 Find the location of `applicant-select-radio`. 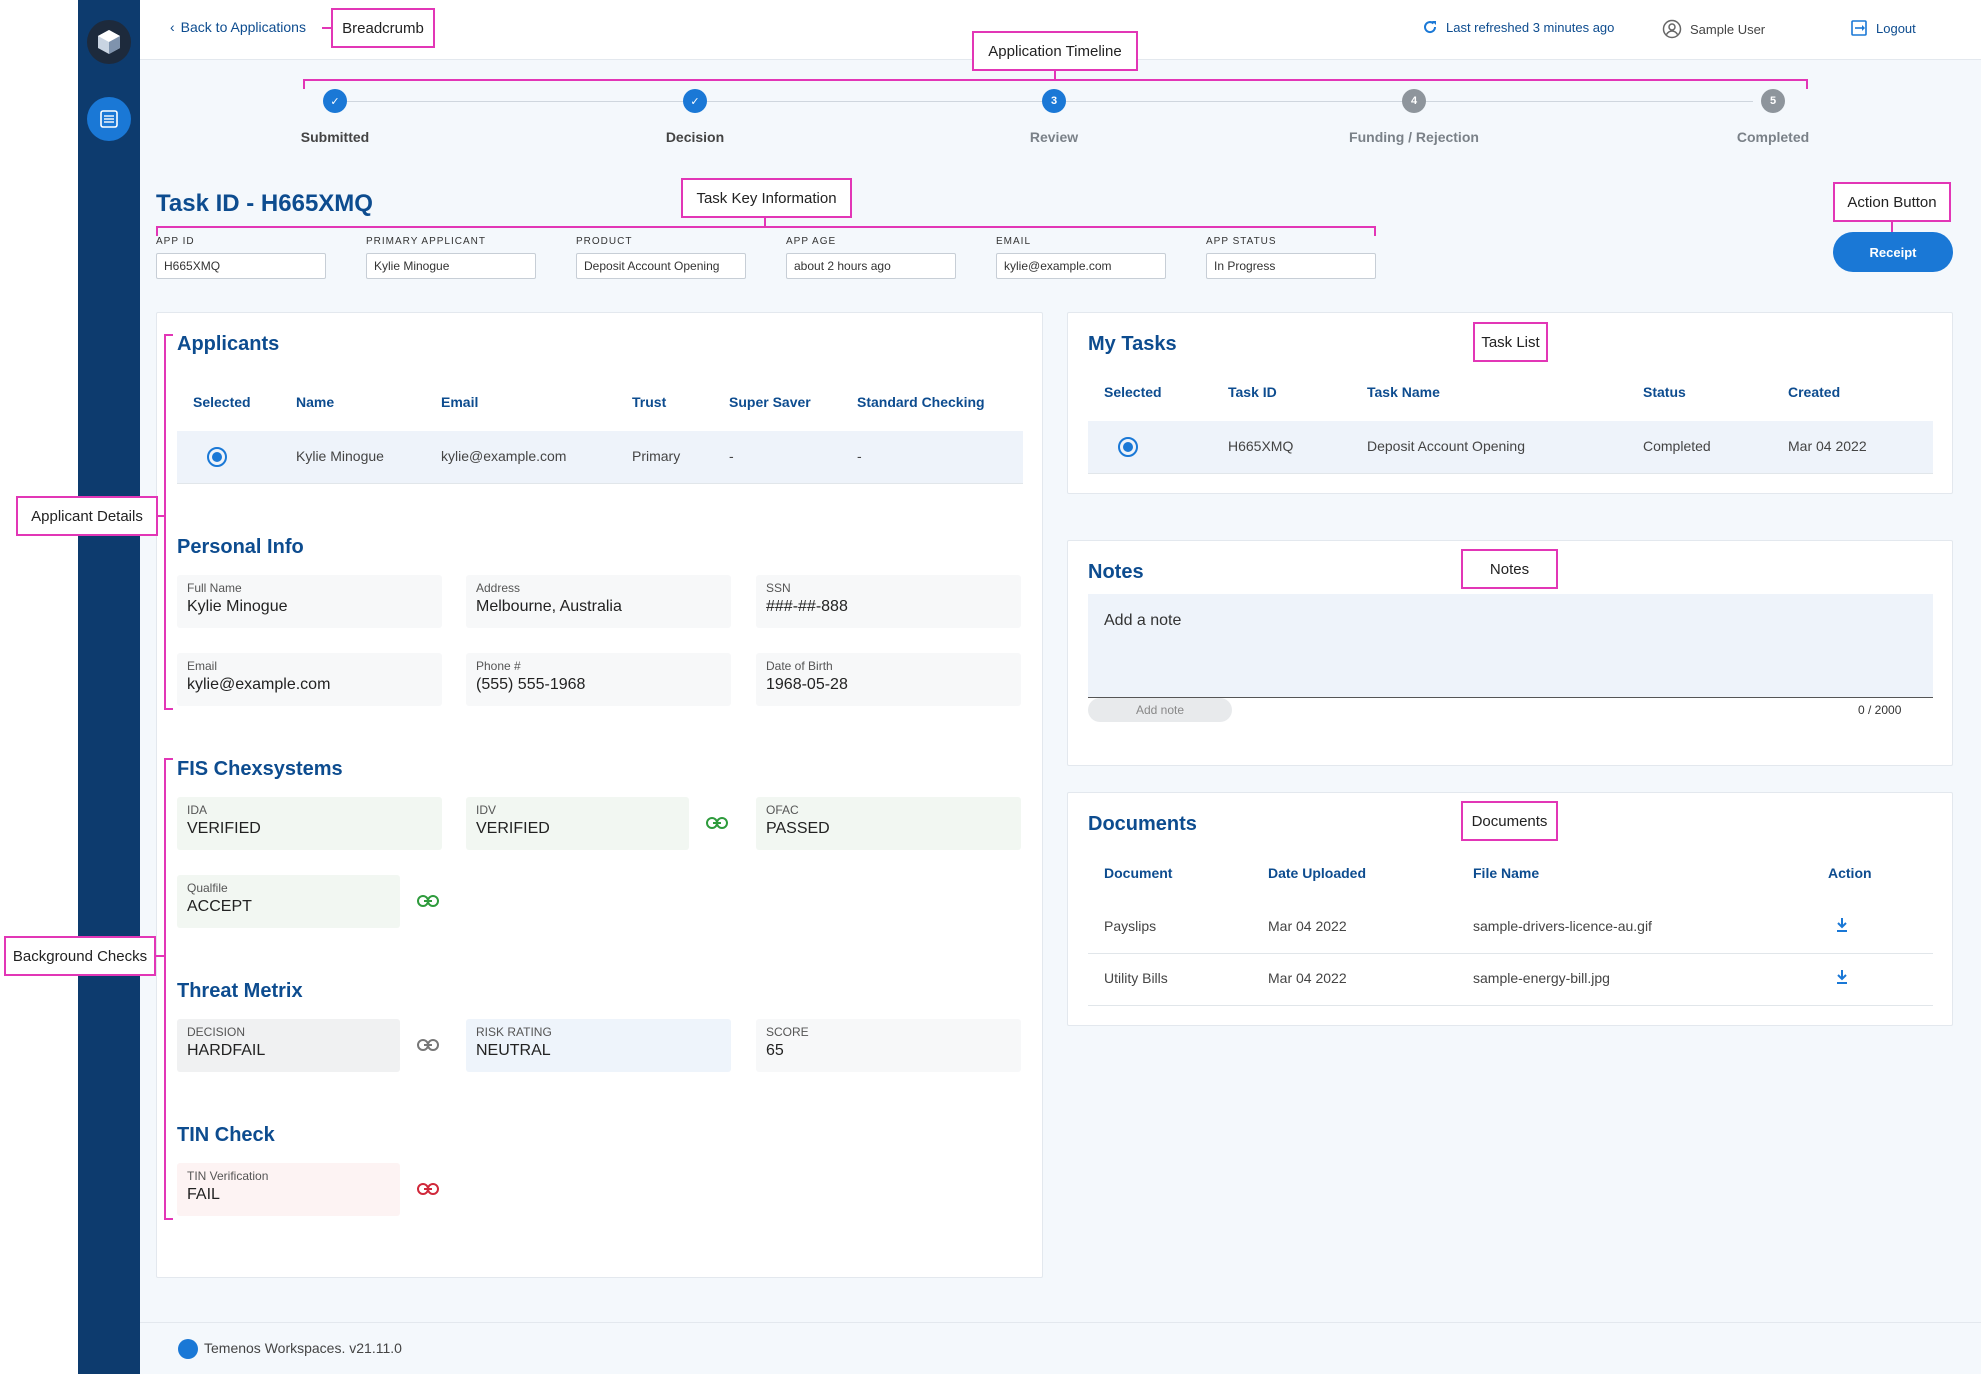

applicant-select-radio is located at coordinates (217, 457).